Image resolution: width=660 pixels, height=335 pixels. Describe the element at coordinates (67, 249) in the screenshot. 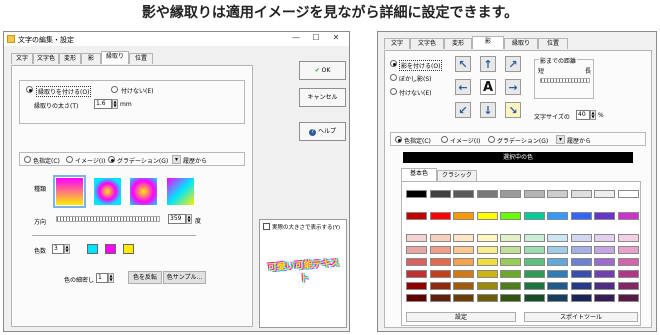

I see `color-count-spinner: ▲ ▼` at that location.